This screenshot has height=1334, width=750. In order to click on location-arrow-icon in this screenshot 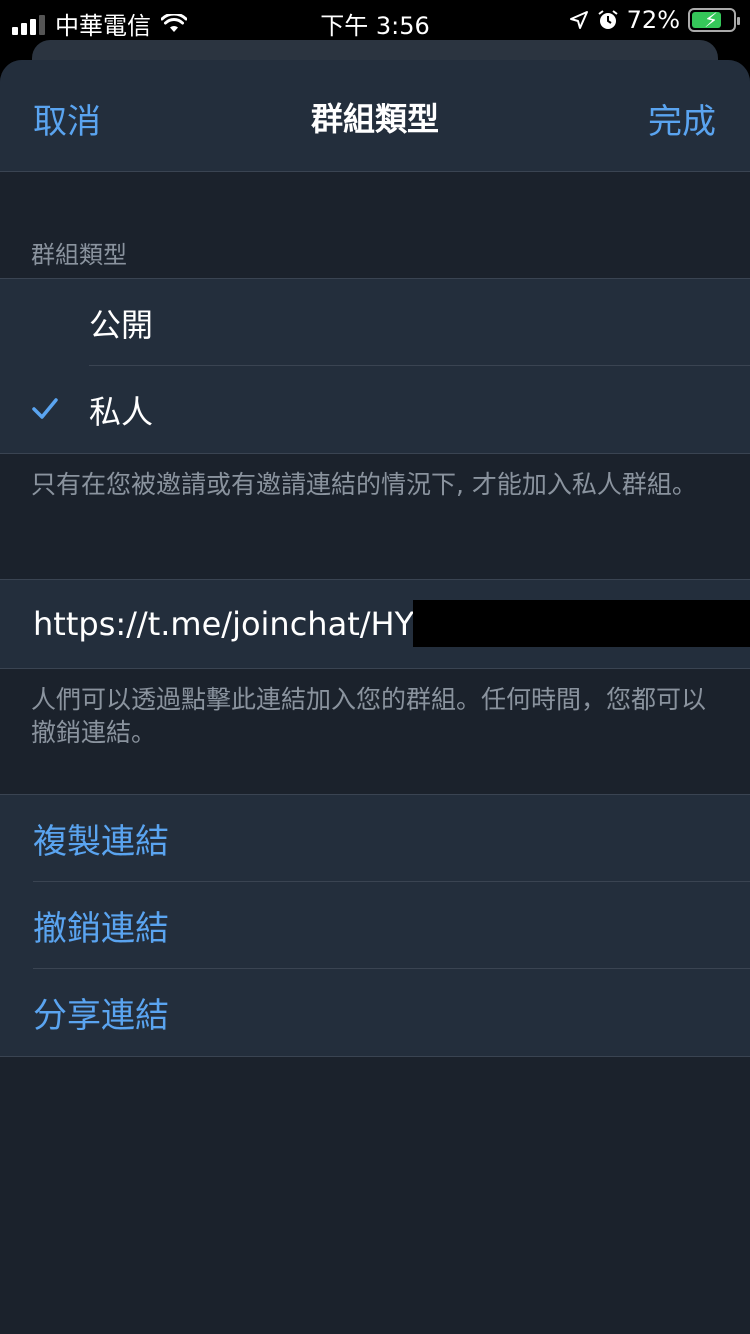, I will do `click(578, 20)`.